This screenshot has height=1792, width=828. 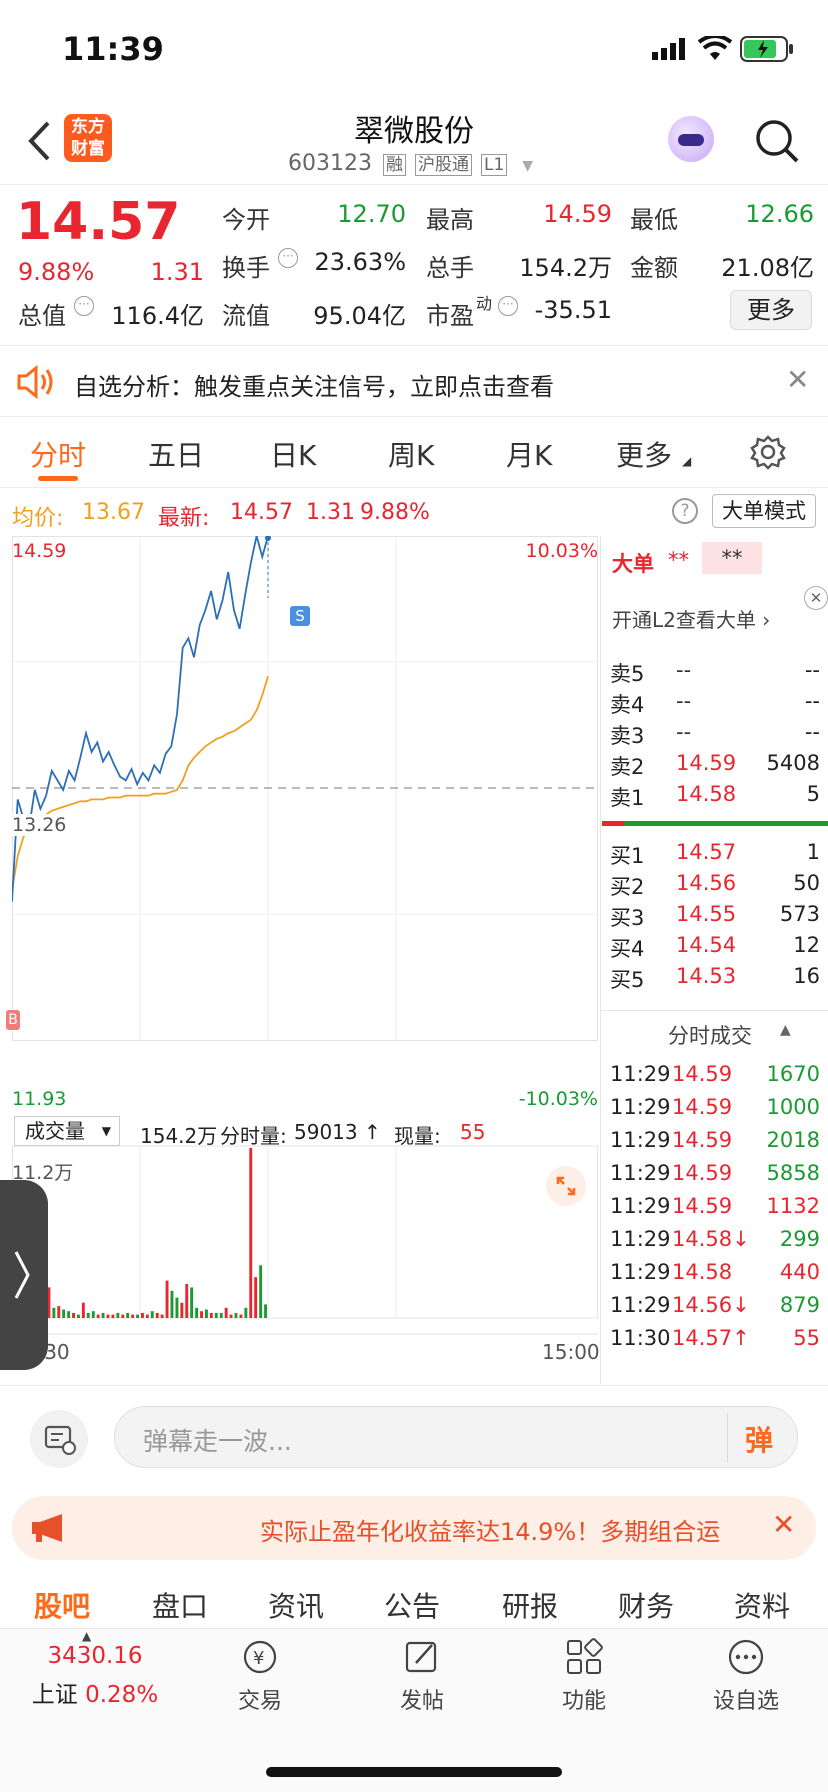 What do you see at coordinates (771, 310) in the screenshot?
I see `more-button: 更多` at bounding box center [771, 310].